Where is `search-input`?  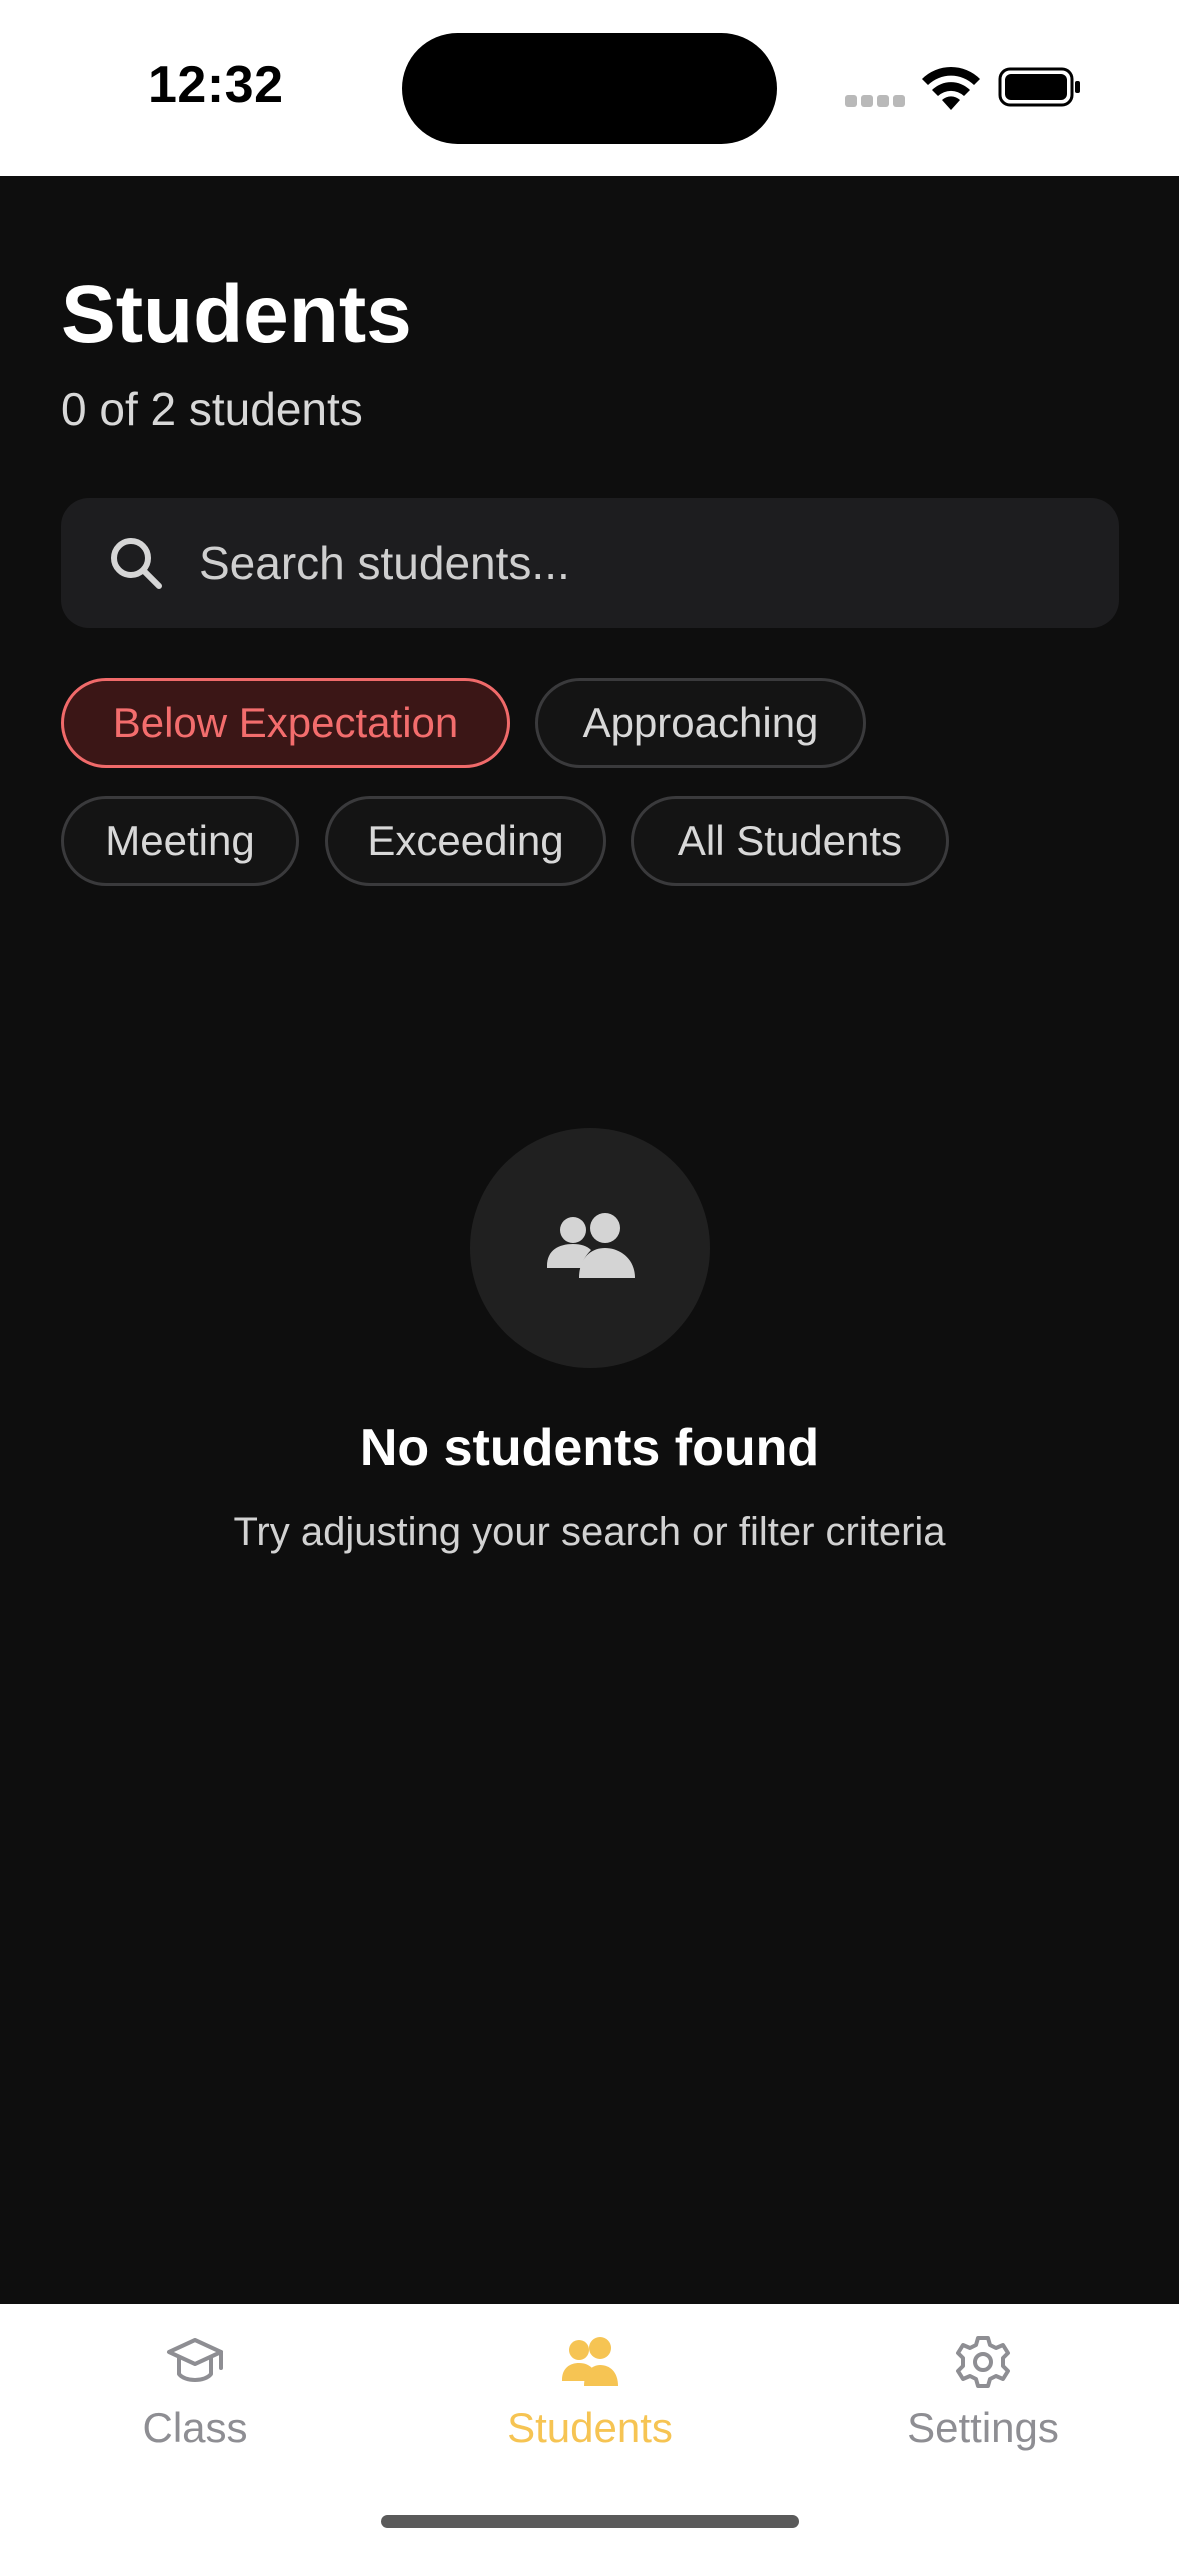 search-input is located at coordinates (639, 563).